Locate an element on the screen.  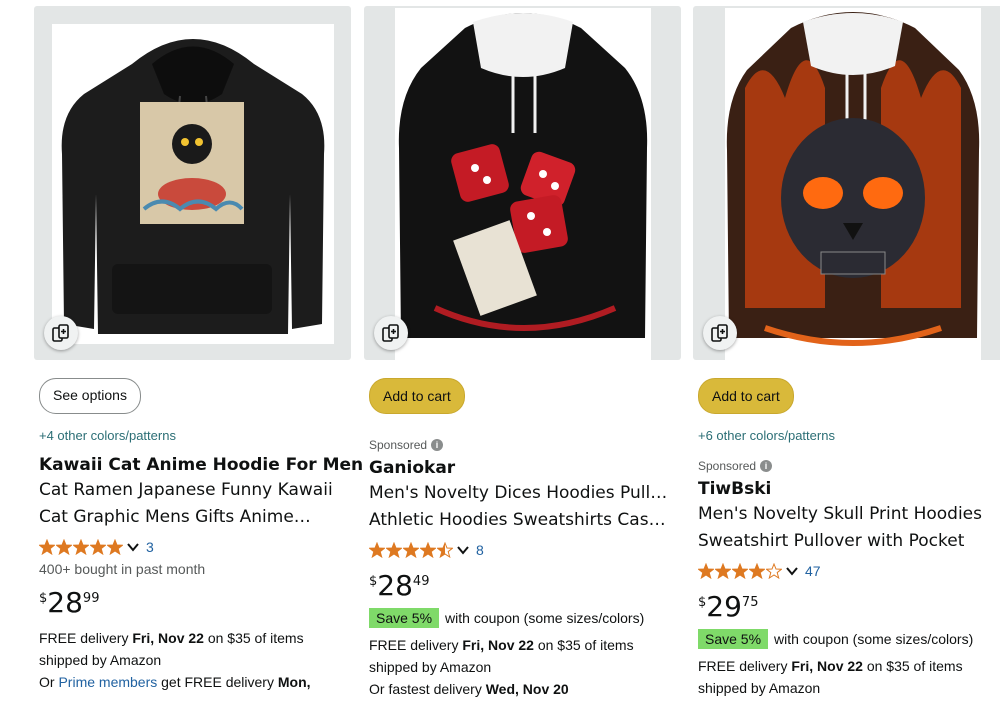
hoodie-cat-ramen-image is located at coordinates (193, 184).